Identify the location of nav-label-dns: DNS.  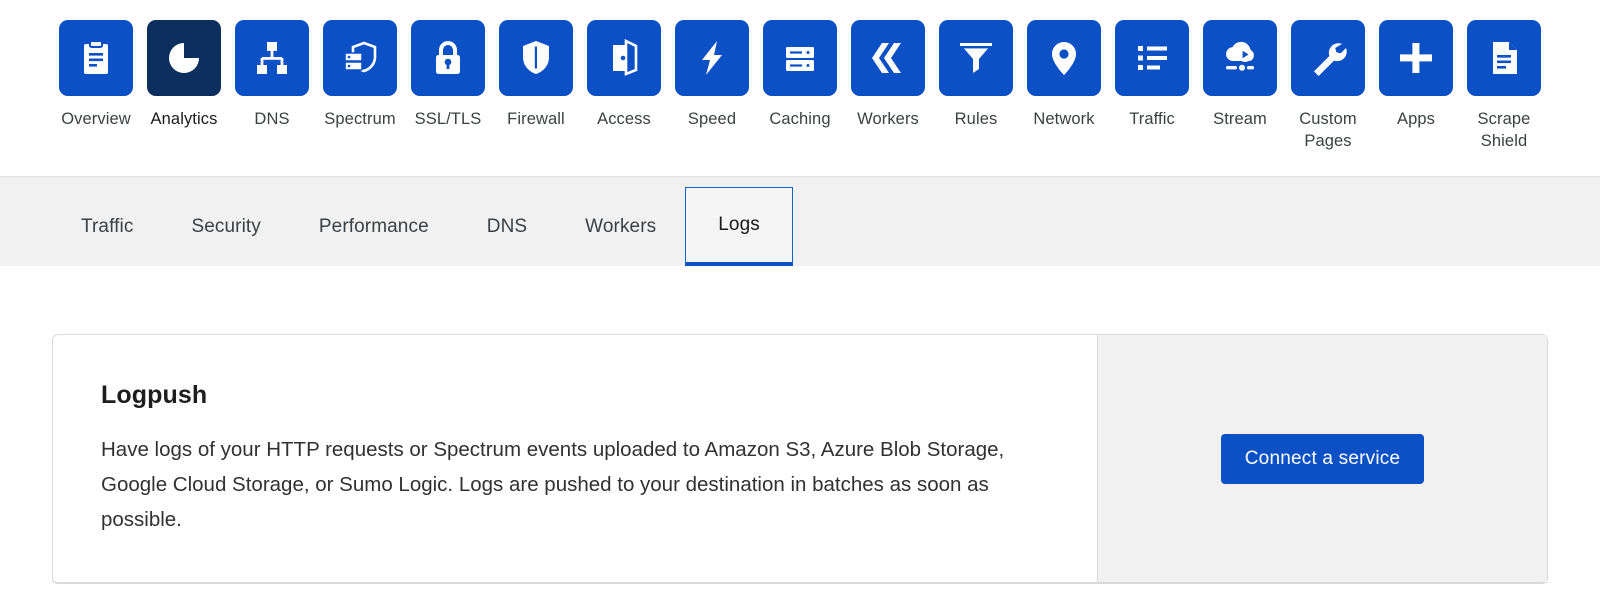
(272, 119).